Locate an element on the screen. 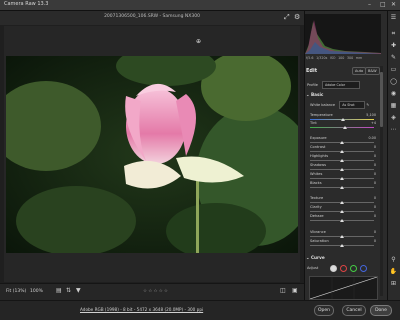 This screenshot has height=320, width=400. star-rating: ☆☆☆☆☆ is located at coordinates (156, 291).